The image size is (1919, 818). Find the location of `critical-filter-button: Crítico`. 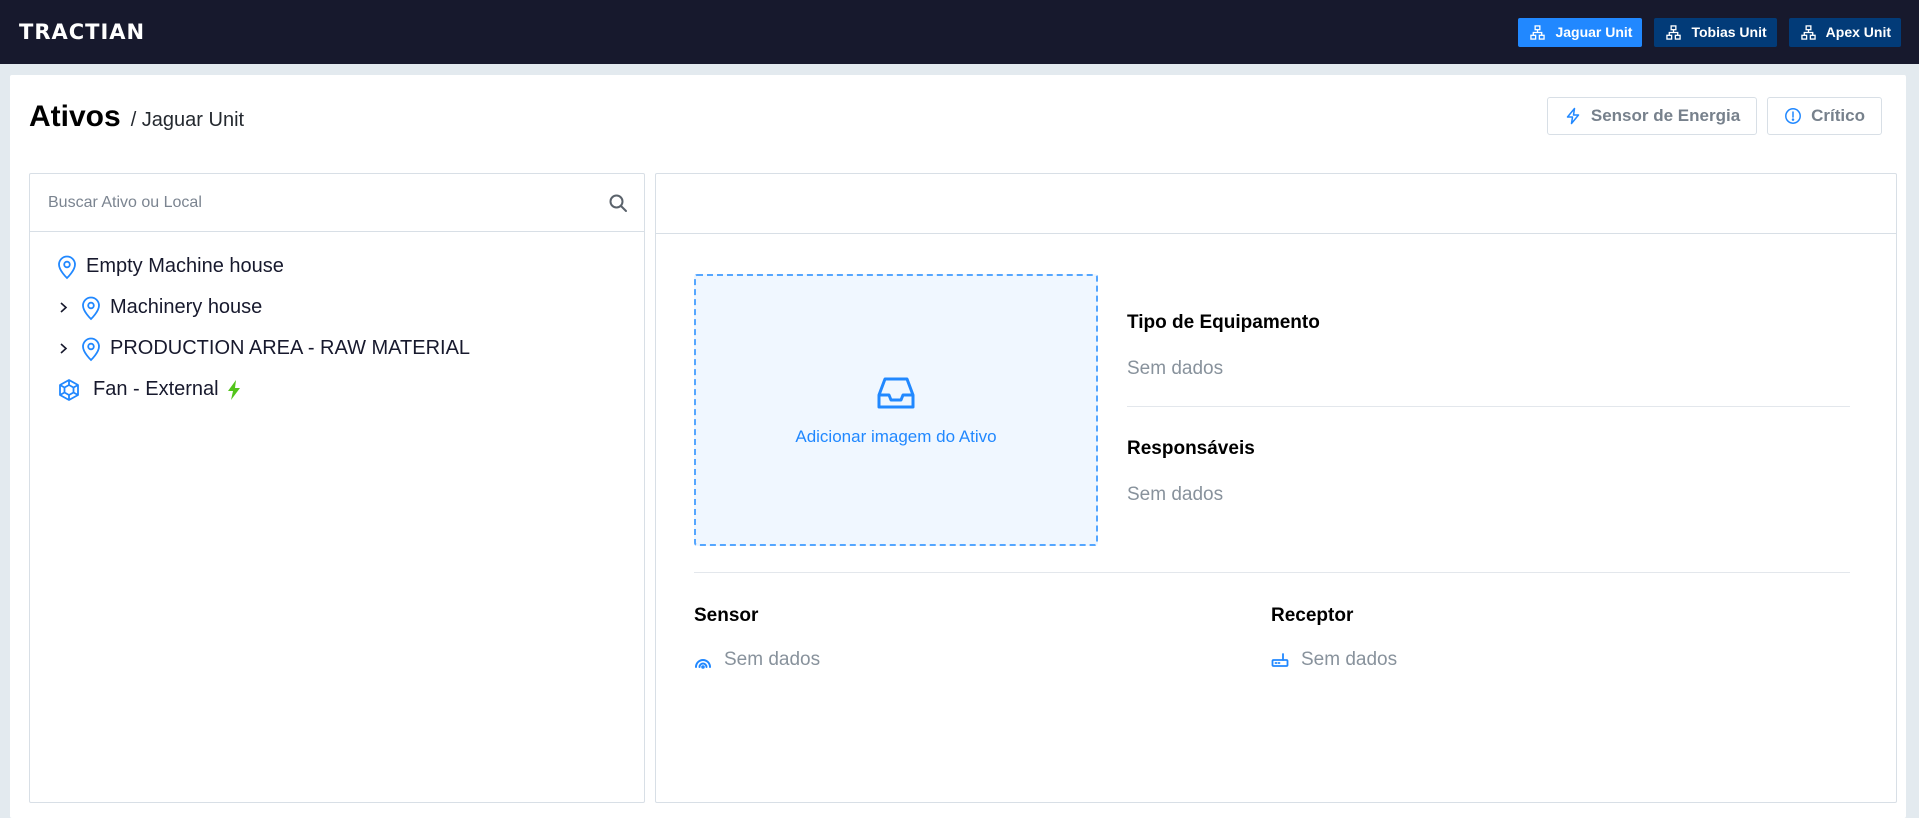

critical-filter-button: Crítico is located at coordinates (1824, 116).